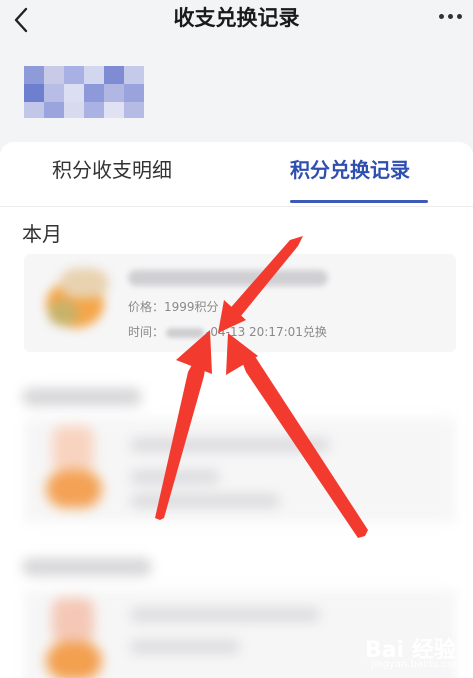 This screenshot has width=473, height=678. What do you see at coordinates (266, 332) in the screenshot?
I see `time-value: -04-13 20:17:01兑换` at bounding box center [266, 332].